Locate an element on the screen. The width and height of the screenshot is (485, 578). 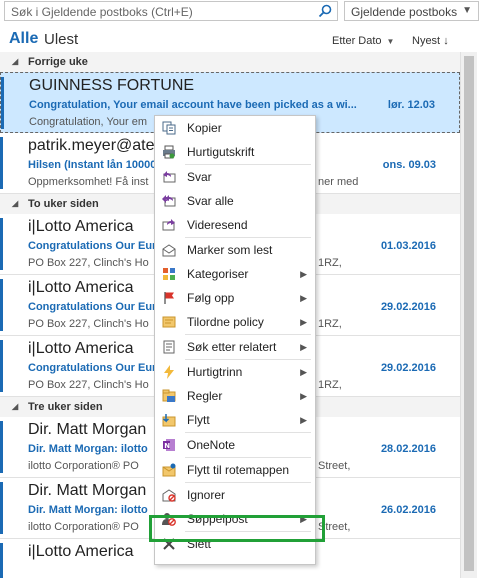
filter-tab-all: Alle is located at coordinates (23, 39).